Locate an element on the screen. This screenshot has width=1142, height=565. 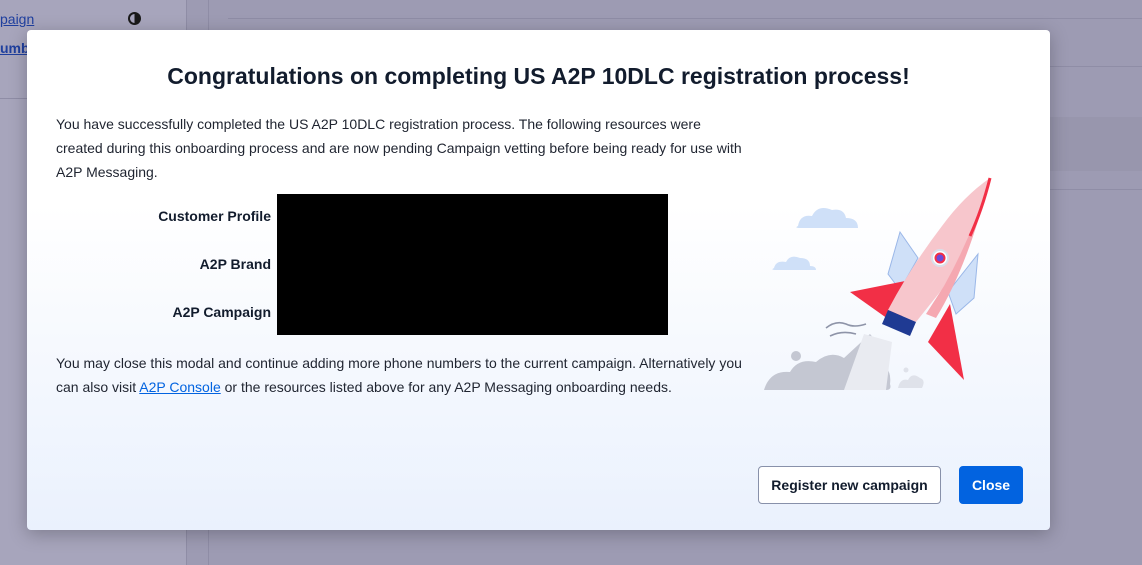
register-new-campaign-button: Register new campaign is located at coordinates (849, 485).